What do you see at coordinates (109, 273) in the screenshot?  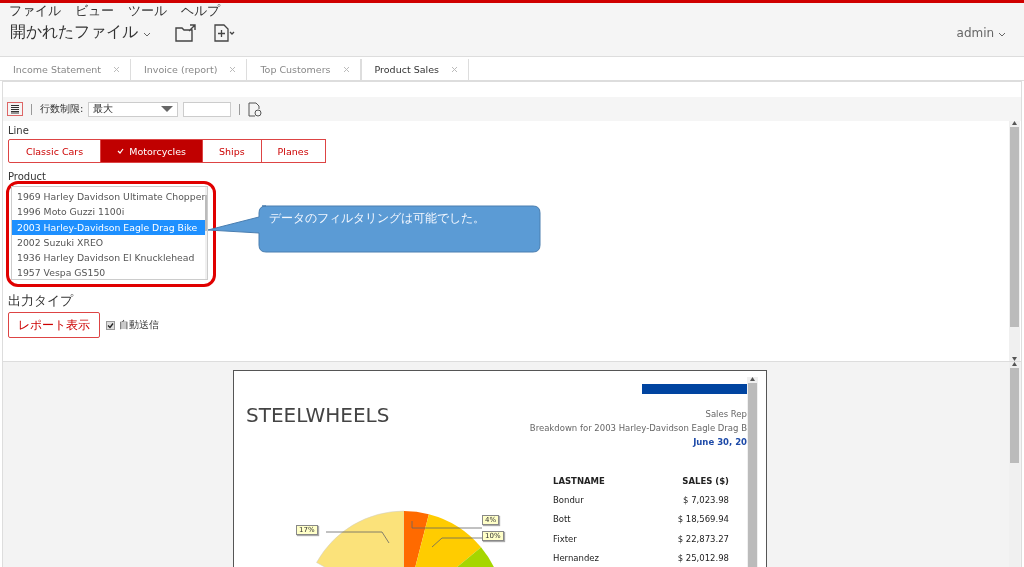 I see `product-item: 1957 Vespa GS150` at bounding box center [109, 273].